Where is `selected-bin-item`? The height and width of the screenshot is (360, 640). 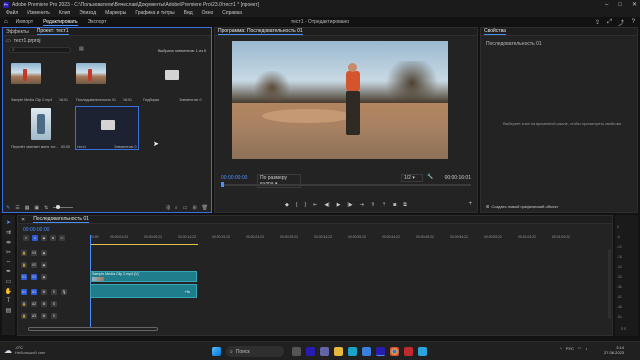
selected-bin-item is located at coordinates (107, 128).